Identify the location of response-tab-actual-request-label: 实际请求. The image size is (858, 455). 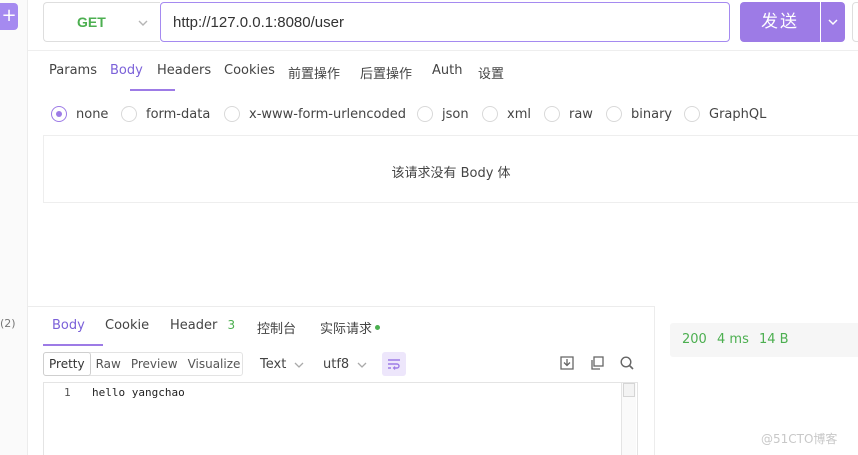
(346, 329).